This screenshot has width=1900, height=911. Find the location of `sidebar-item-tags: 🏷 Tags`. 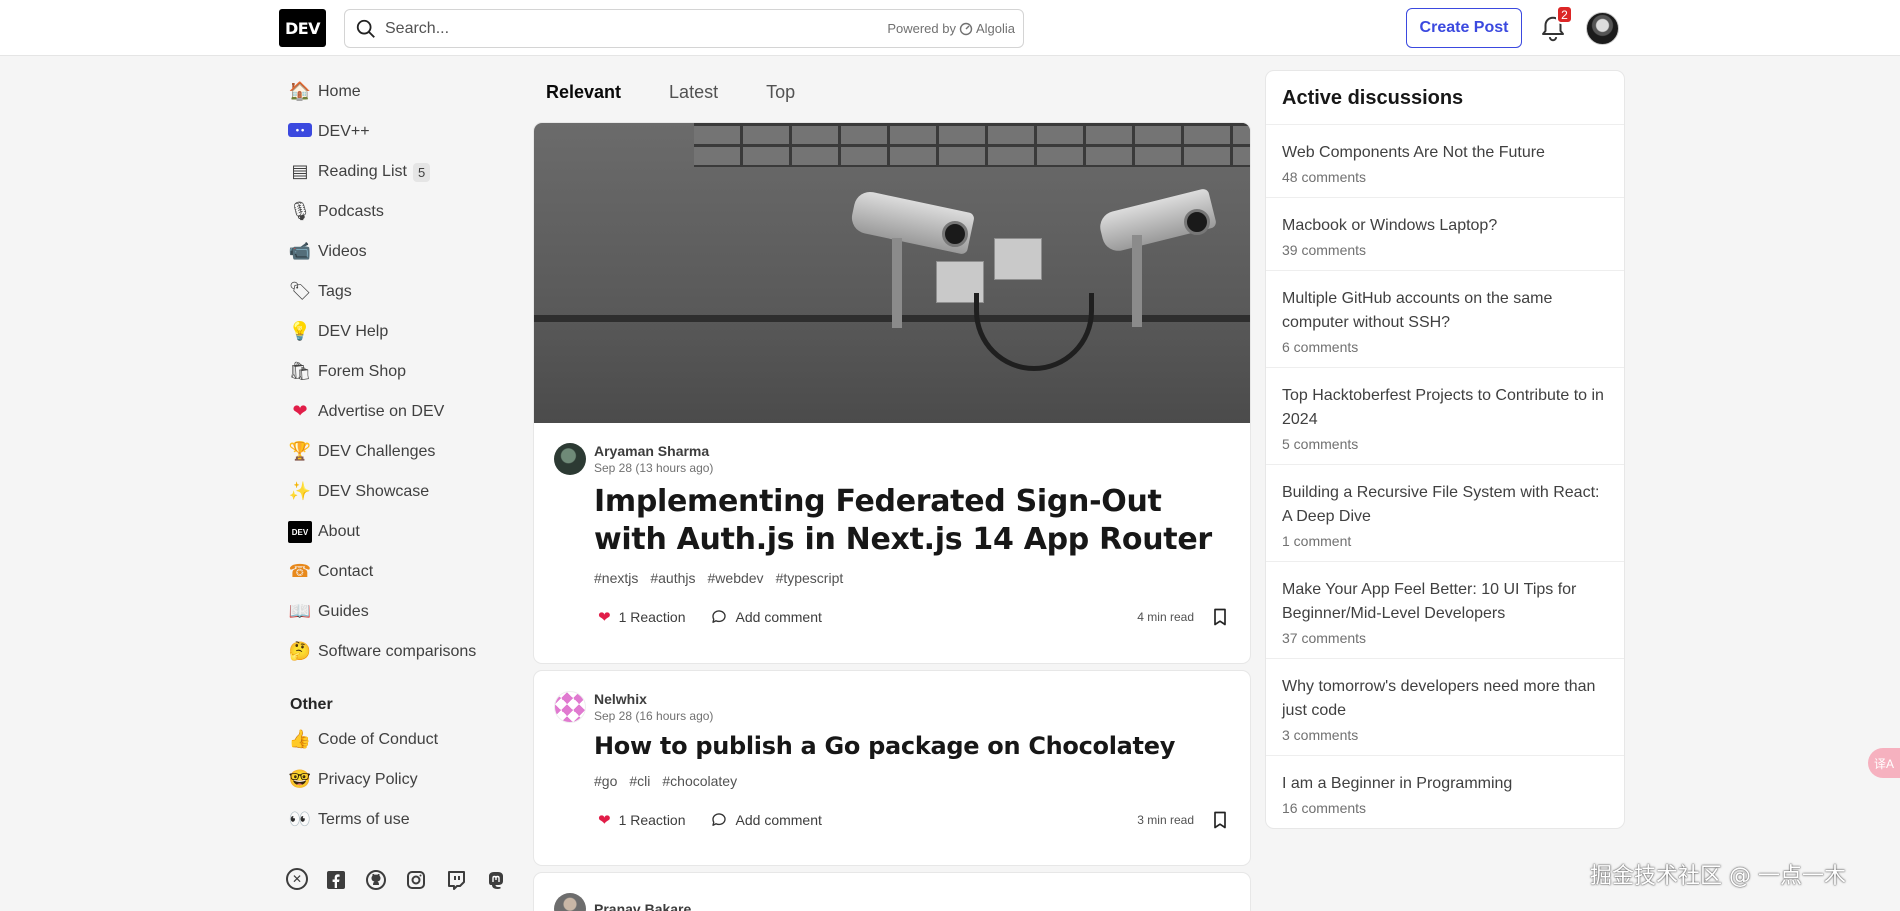

sidebar-item-tags: 🏷 Tags is located at coordinates (398, 292).